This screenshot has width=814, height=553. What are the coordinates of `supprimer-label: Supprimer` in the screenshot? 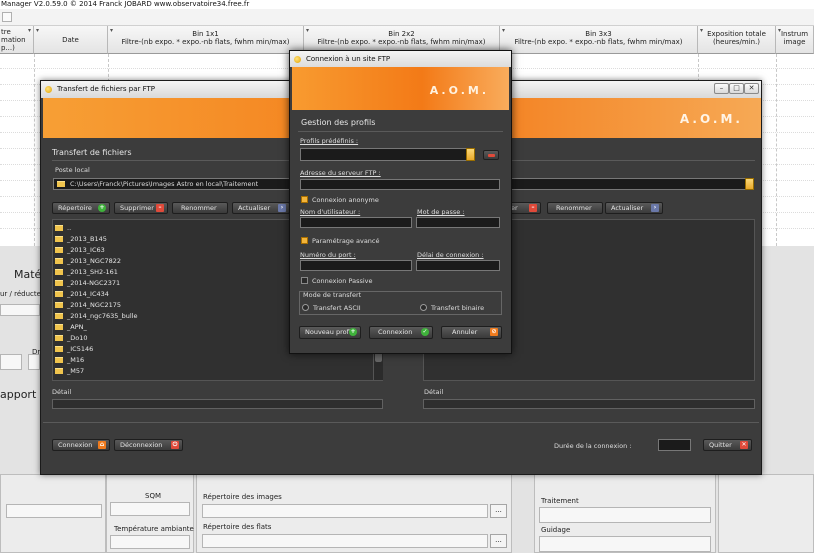 It's located at (137, 208).